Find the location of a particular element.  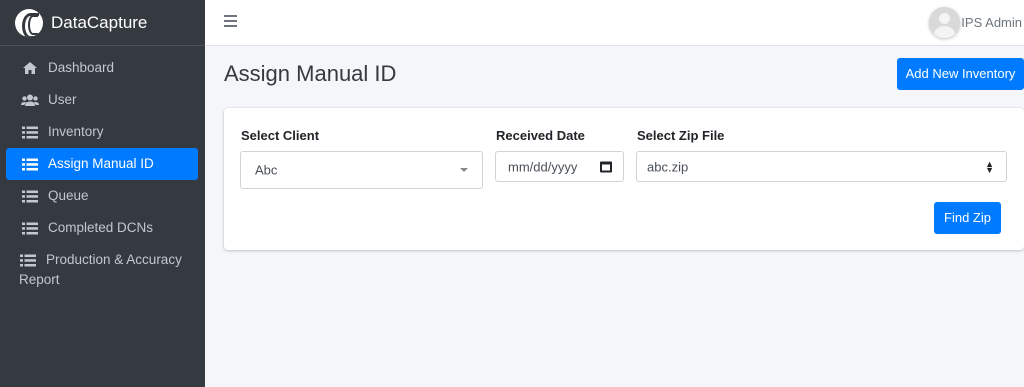

user-name: IPS Admin is located at coordinates (991, 22).